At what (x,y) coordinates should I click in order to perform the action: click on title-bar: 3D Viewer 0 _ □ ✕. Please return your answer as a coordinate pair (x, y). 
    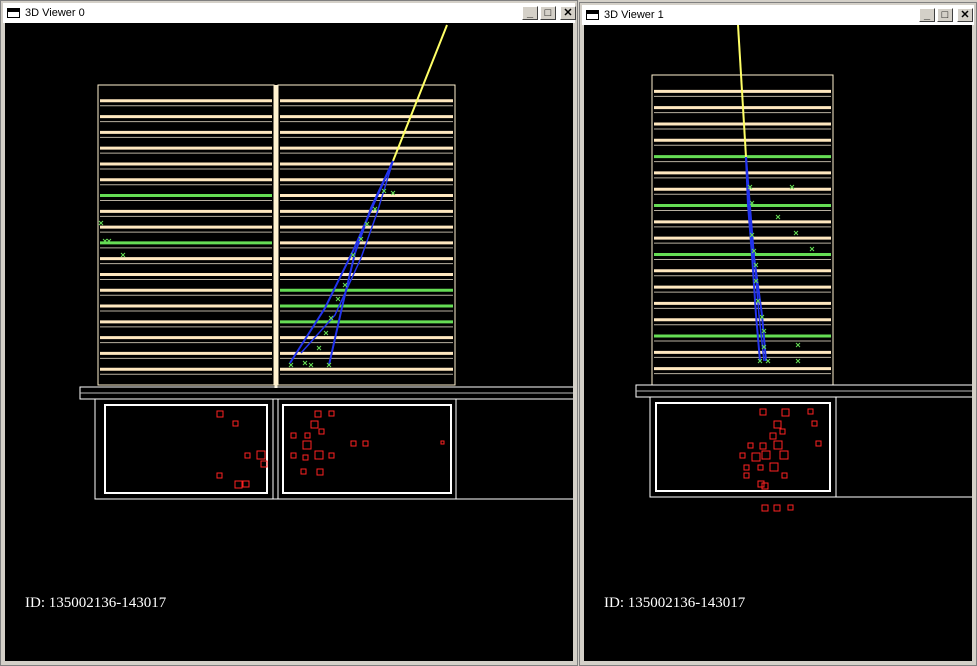
    Looking at the image, I should click on (289, 13).